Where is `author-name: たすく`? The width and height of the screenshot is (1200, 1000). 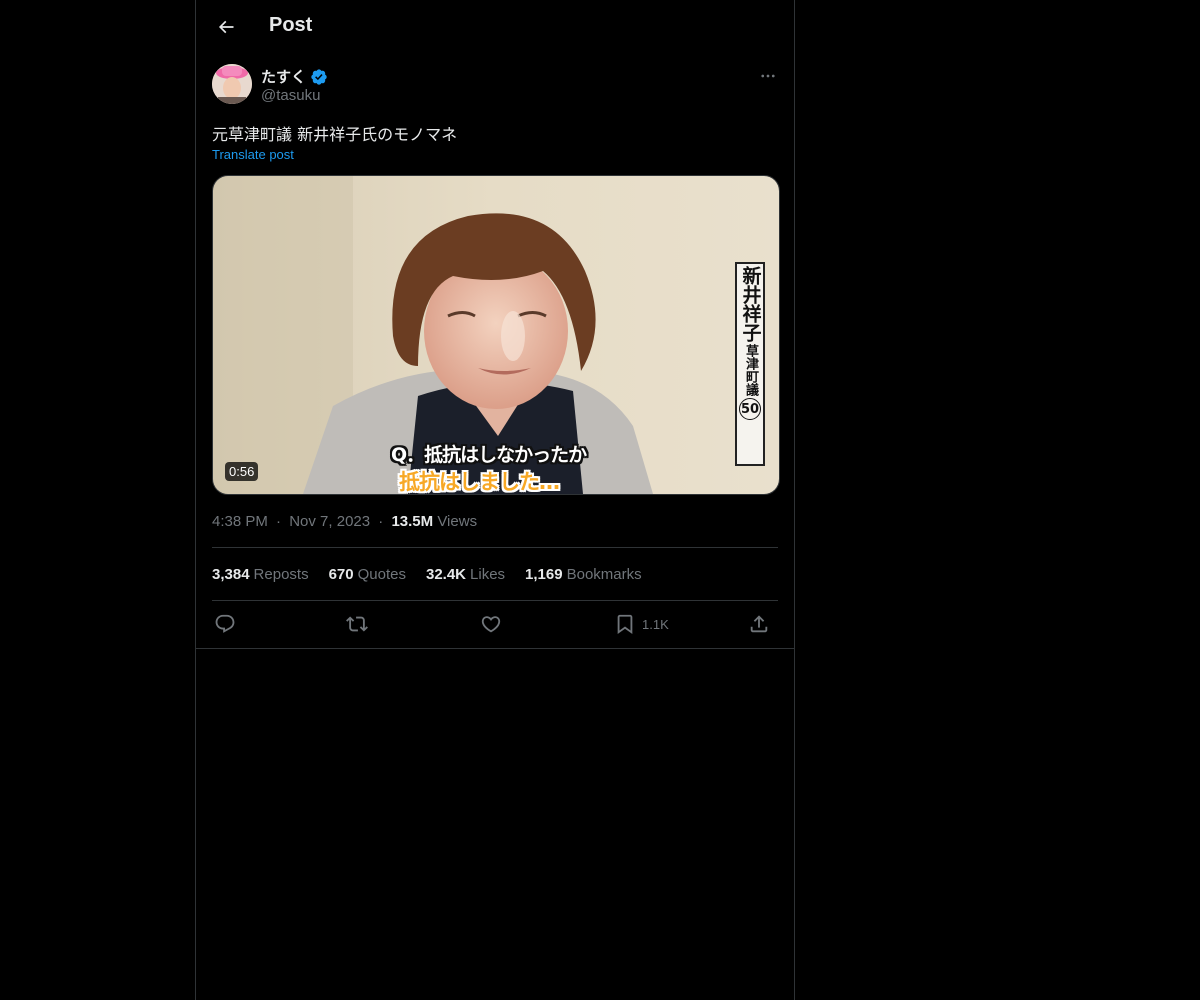
author-name: たすく is located at coordinates (294, 76).